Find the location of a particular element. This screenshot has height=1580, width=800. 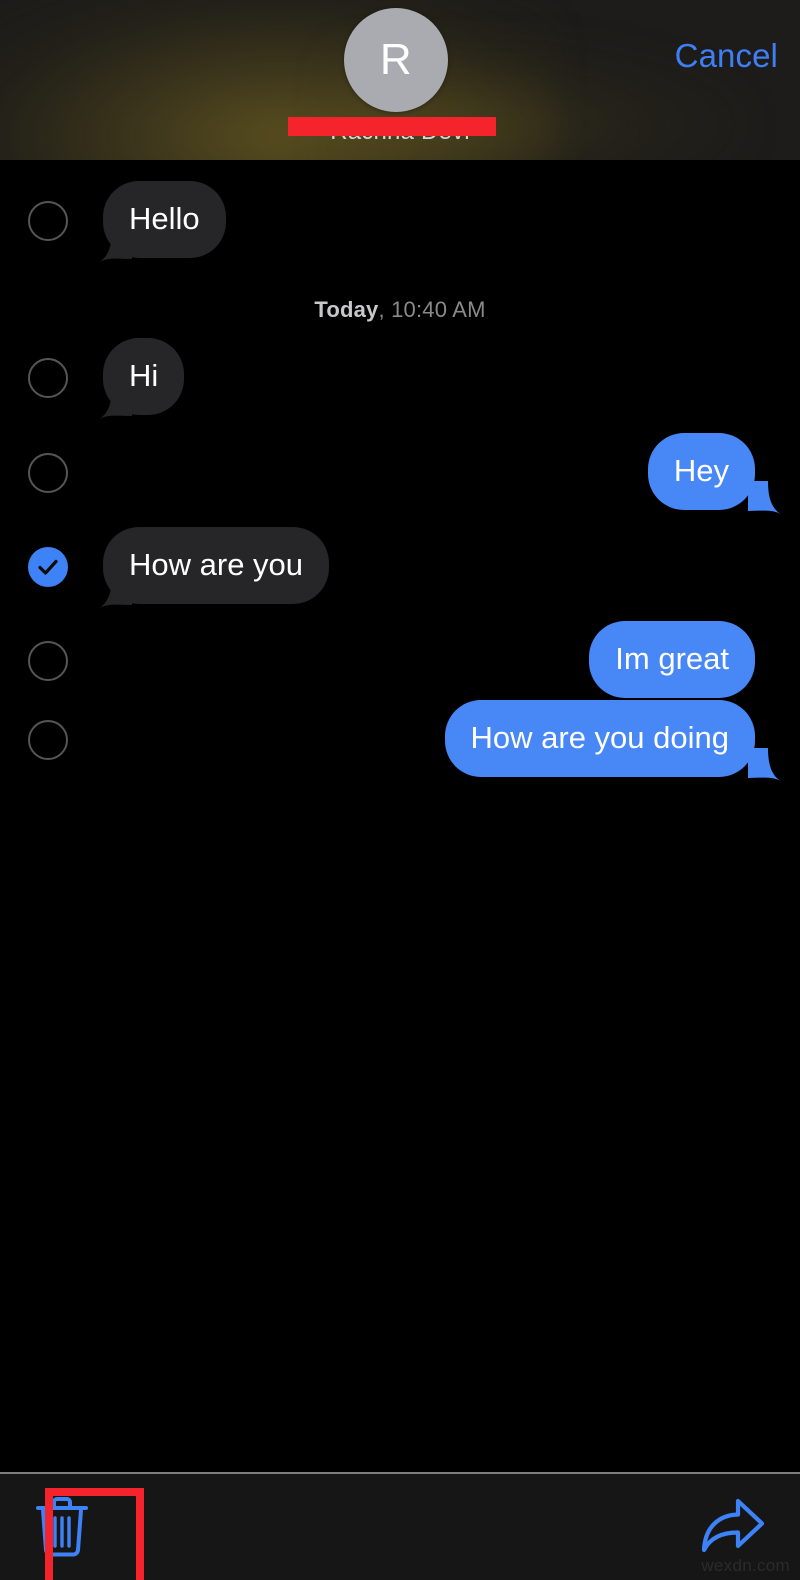

avatar-initial: R is located at coordinates (396, 59).